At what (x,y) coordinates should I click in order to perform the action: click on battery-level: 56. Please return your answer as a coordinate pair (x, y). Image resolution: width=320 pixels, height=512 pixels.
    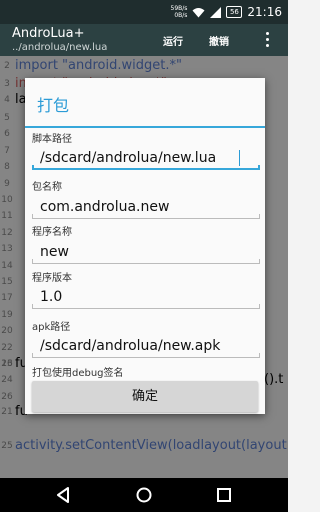
    Looking at the image, I should click on (234, 12).